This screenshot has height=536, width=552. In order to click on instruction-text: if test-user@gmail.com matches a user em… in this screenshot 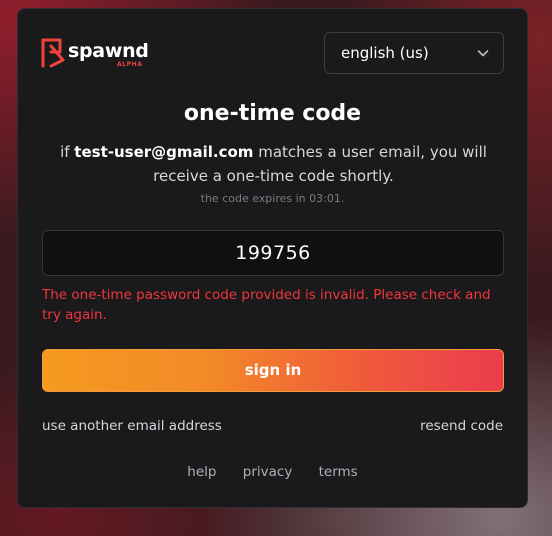, I will do `click(273, 164)`.